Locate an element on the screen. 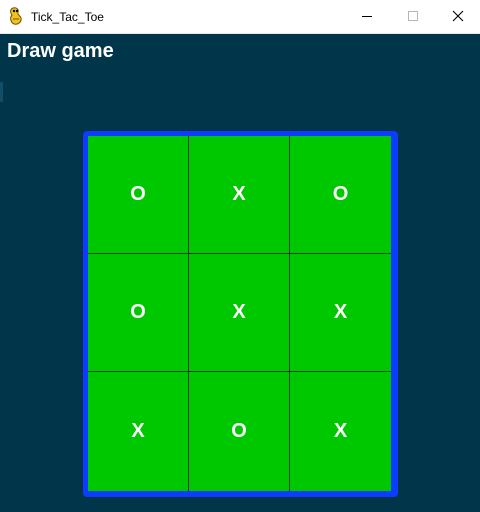  window-title: Tick_Tac_Toe is located at coordinates (67, 17).